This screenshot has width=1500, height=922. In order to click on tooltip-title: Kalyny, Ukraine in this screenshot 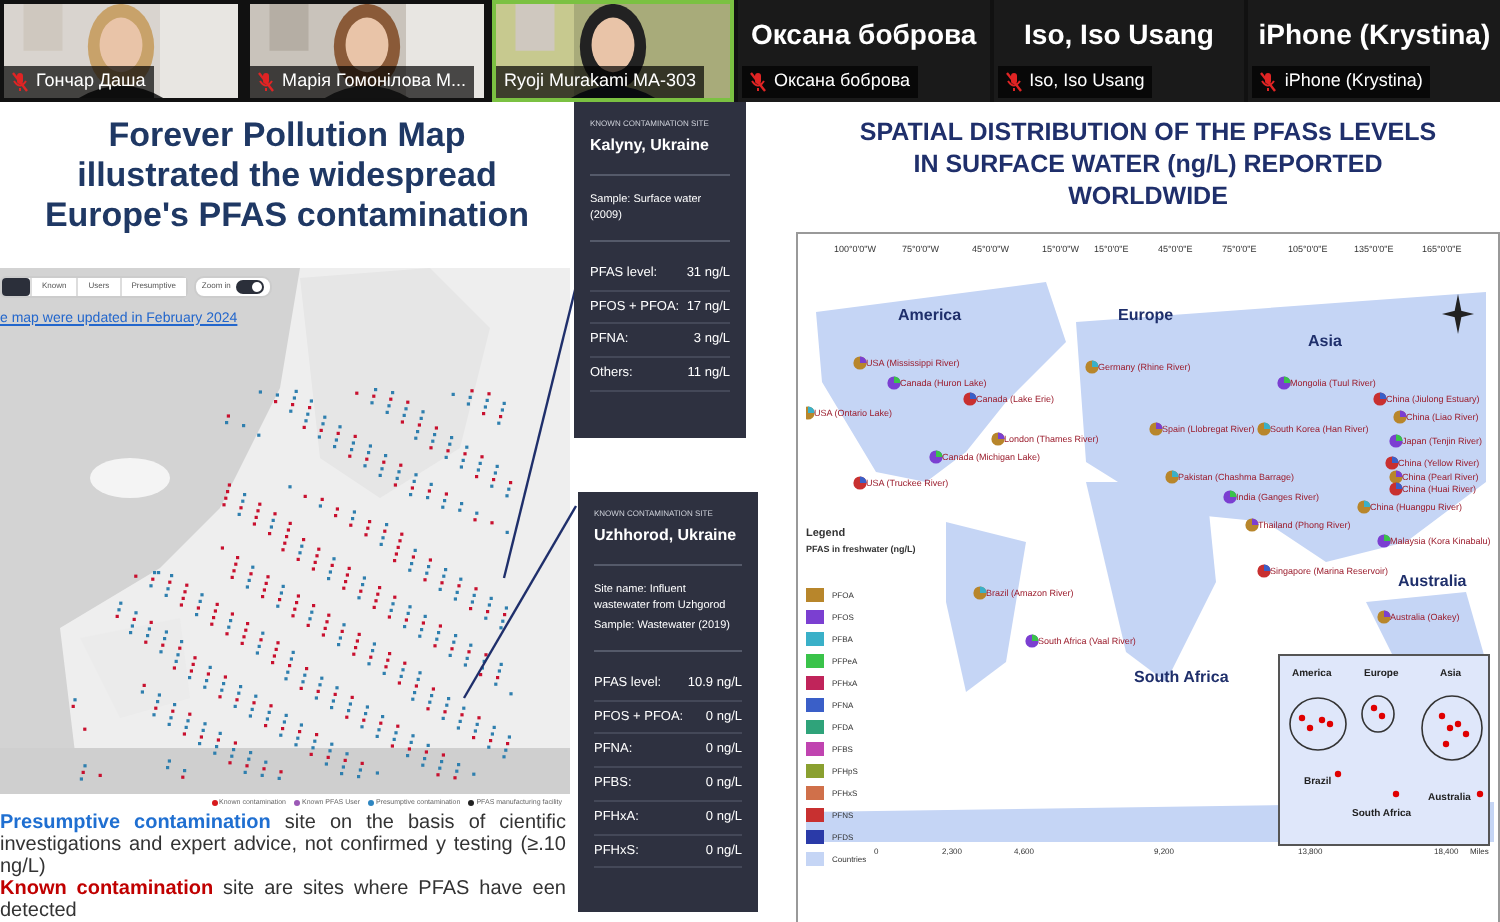, I will do `click(650, 145)`.